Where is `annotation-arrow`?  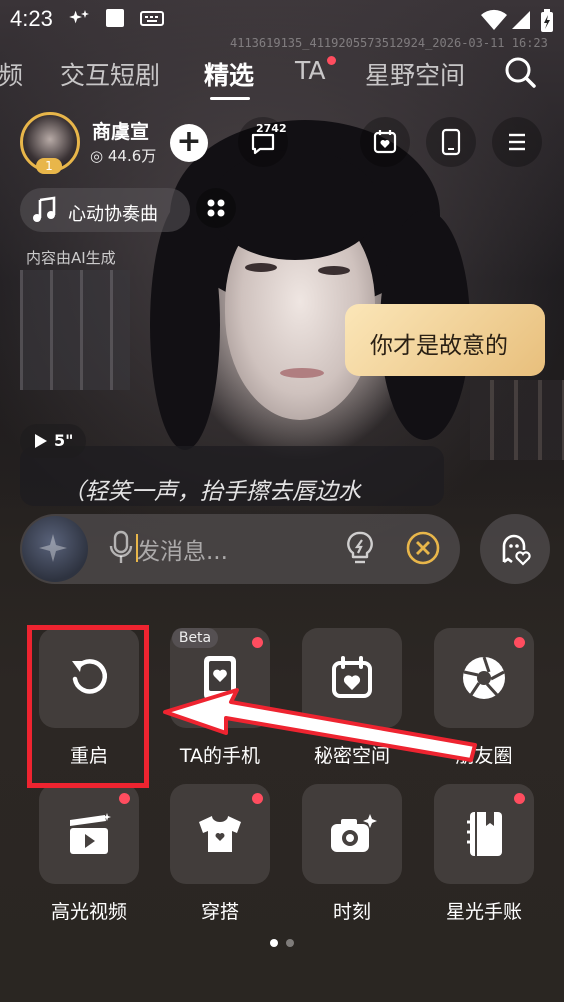 annotation-arrow is located at coordinates (320, 725).